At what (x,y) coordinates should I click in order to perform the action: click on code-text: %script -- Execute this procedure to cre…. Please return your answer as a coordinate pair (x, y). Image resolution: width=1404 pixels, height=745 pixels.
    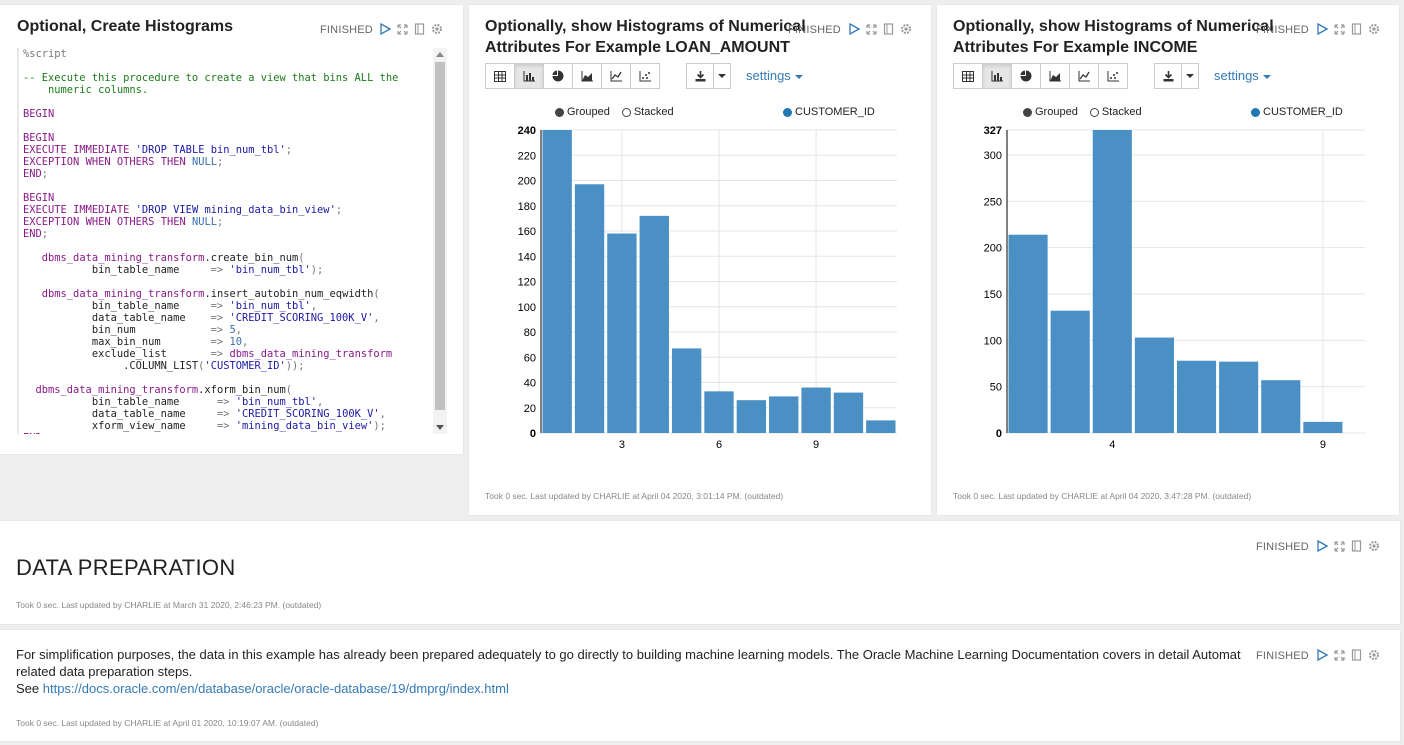
    Looking at the image, I should click on (210, 241).